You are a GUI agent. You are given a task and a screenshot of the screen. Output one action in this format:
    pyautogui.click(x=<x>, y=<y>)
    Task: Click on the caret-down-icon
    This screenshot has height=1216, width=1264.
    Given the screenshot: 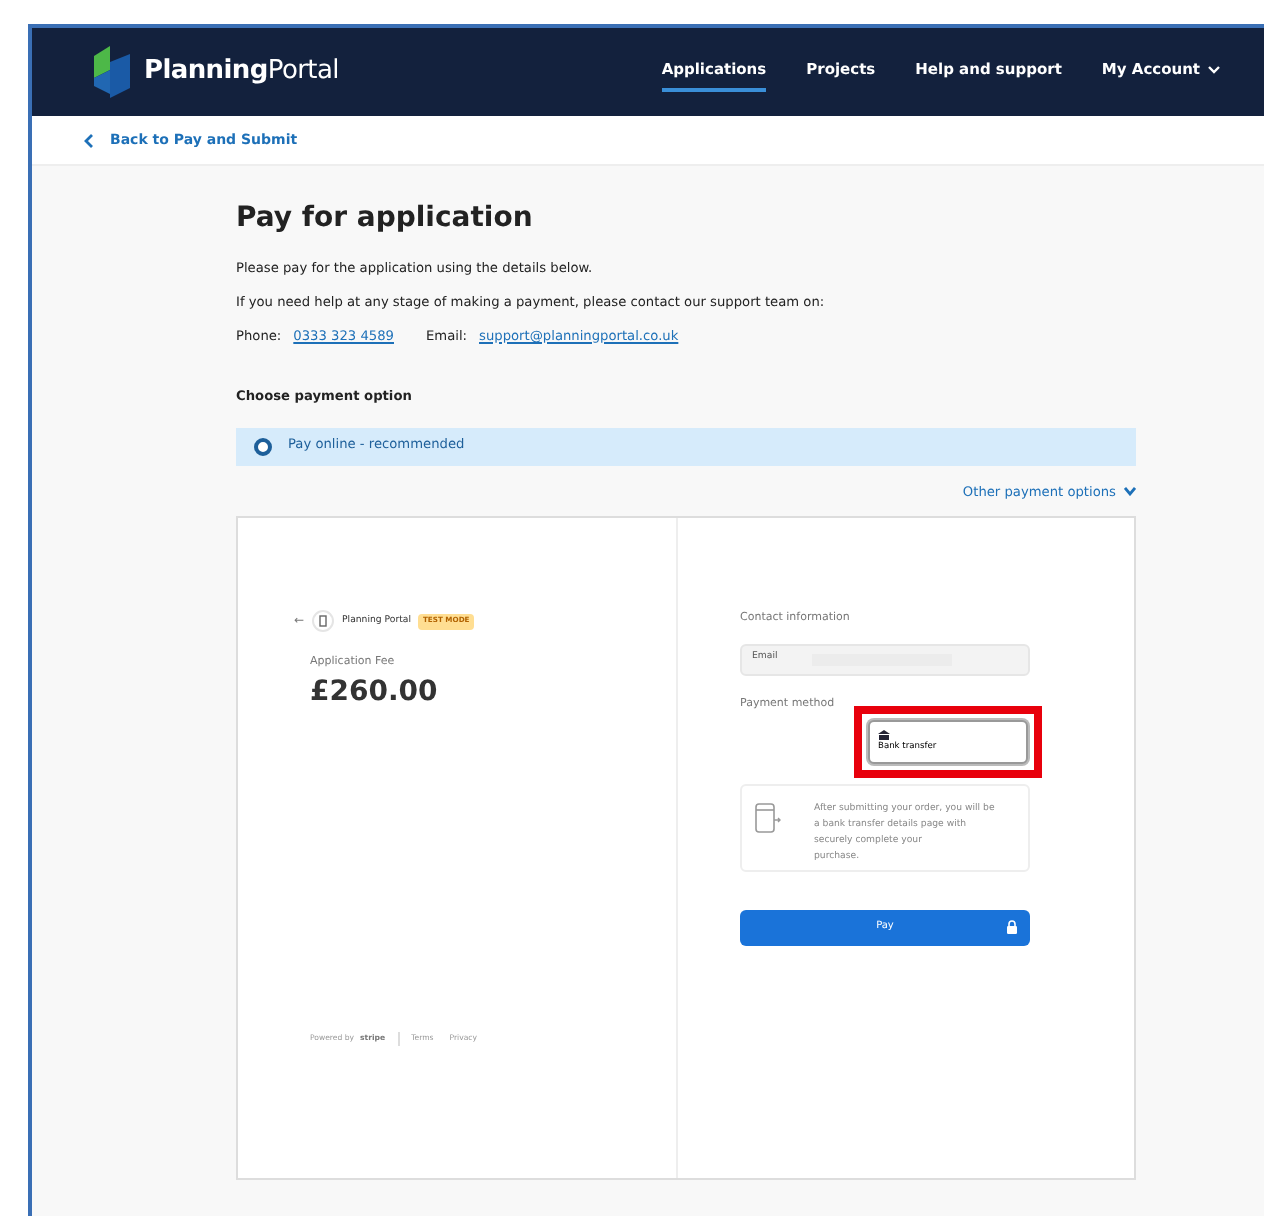 What is the action you would take?
    pyautogui.click(x=1130, y=490)
    